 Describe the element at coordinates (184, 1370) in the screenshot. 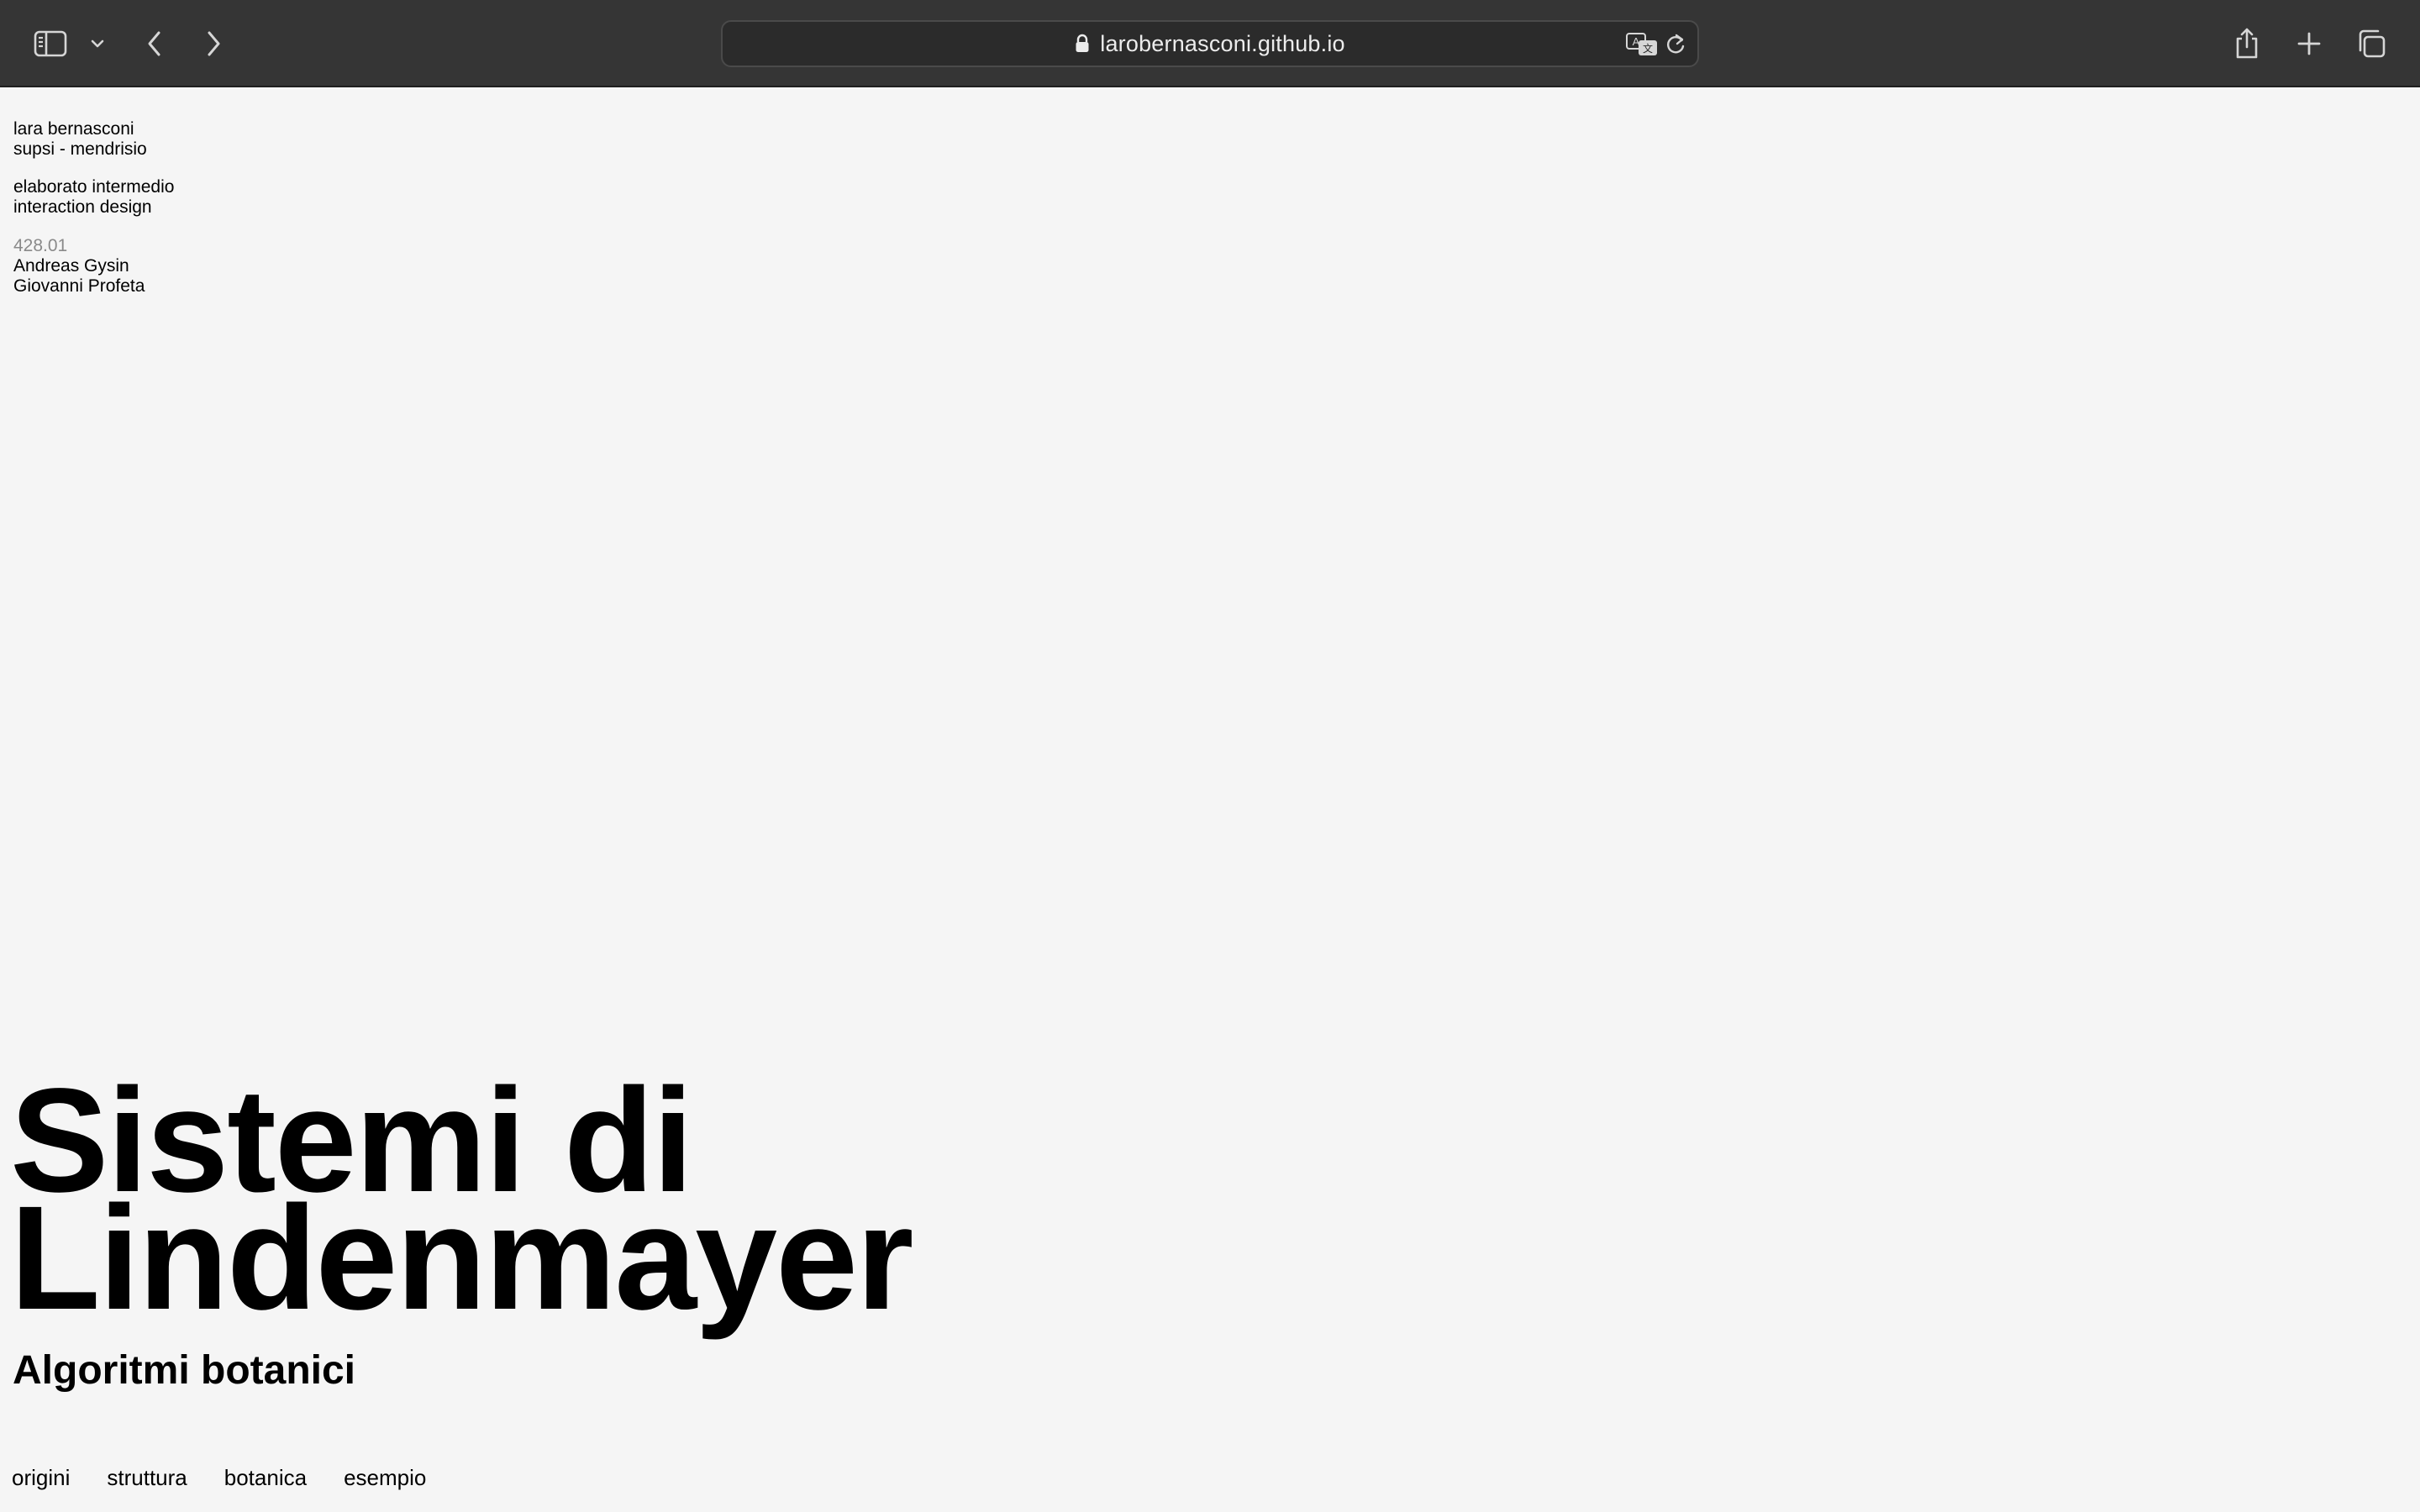

I see `page-subtitle: Algoritmi botanici` at that location.